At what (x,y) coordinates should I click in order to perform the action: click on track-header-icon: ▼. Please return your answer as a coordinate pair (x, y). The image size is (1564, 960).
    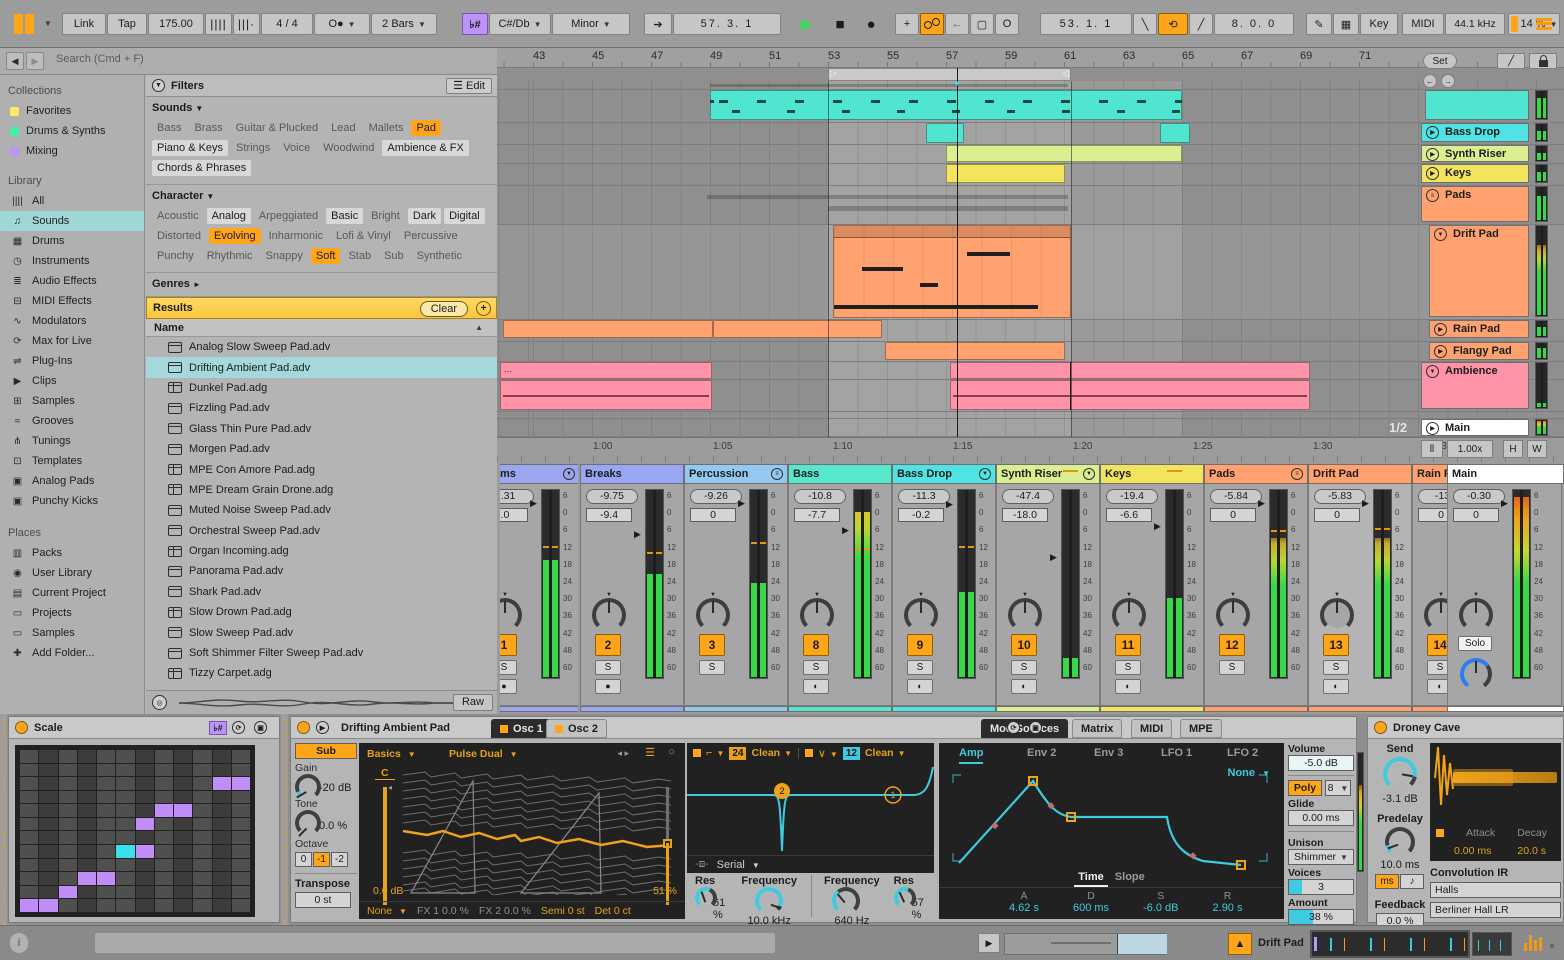
    Looking at the image, I should click on (1089, 474).